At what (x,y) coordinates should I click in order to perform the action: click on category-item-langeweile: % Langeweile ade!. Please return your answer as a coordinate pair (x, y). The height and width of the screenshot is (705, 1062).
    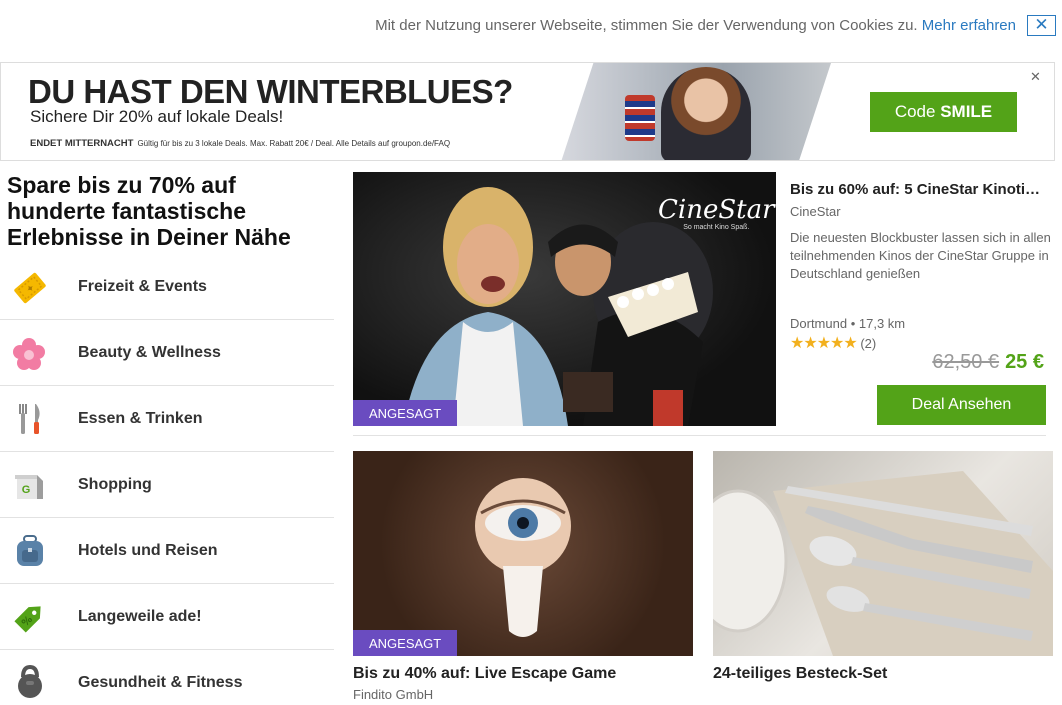
    Looking at the image, I should click on (167, 617).